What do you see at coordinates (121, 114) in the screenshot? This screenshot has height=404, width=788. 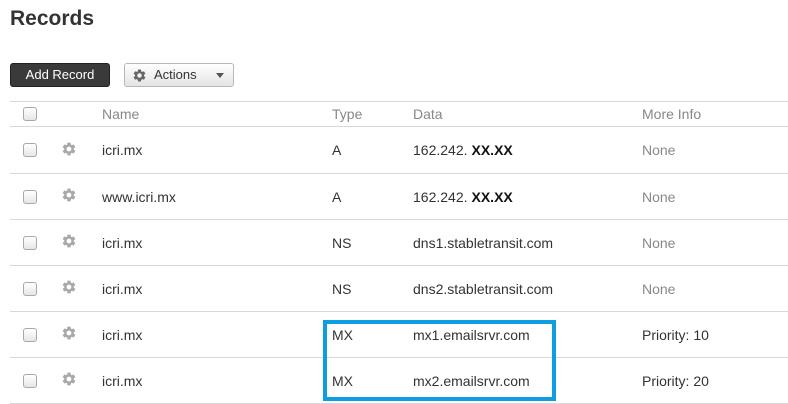 I see `column-header-name: Name` at bounding box center [121, 114].